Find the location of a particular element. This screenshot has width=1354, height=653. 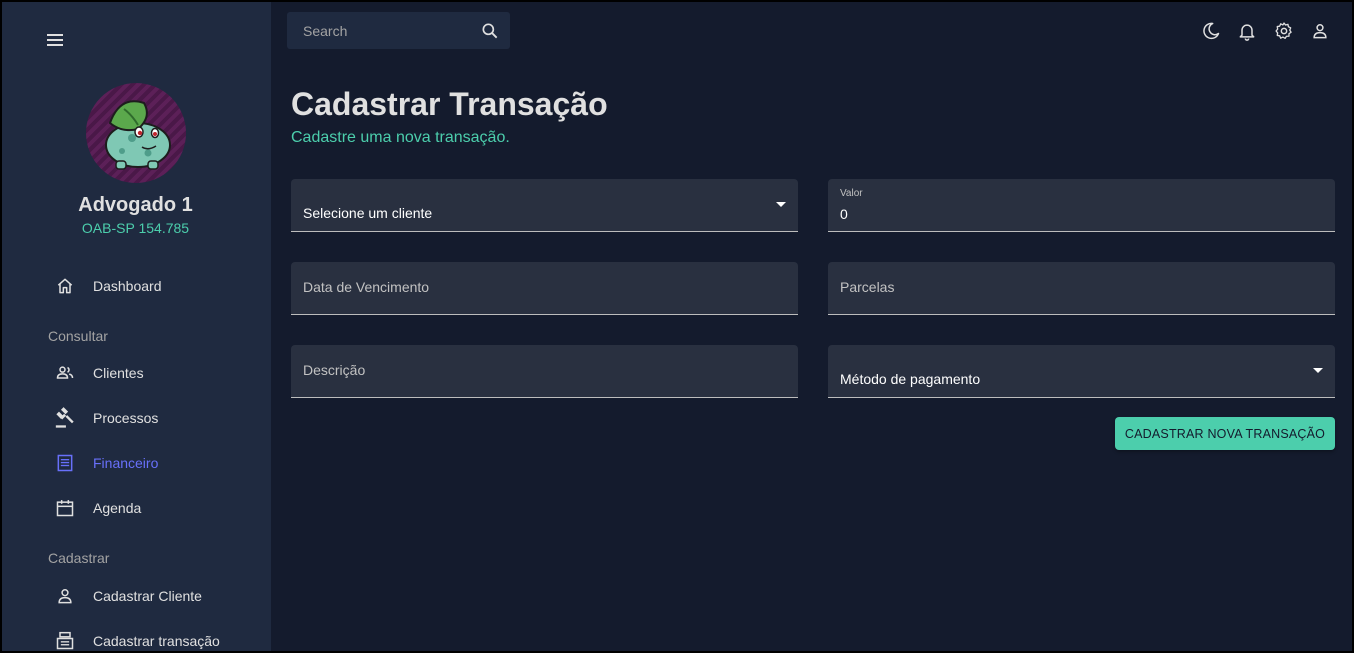

avatar is located at coordinates (136, 133).